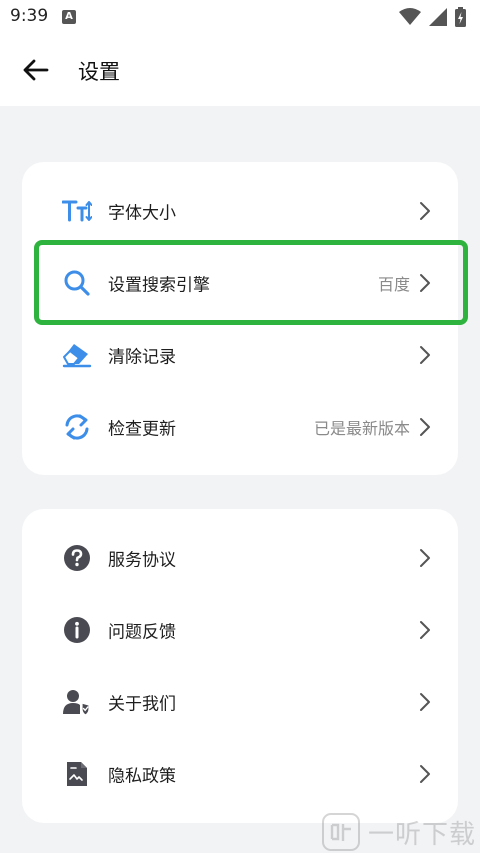  What do you see at coordinates (240, 17) in the screenshot?
I see `status-bar: 9:39 A` at bounding box center [240, 17].